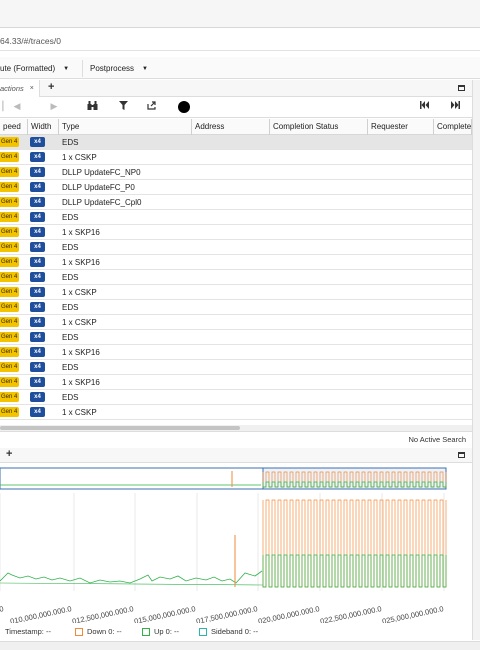 The height and width of the screenshot is (650, 480). I want to click on postprocess-select: Postprocess ▼, so click(119, 68).